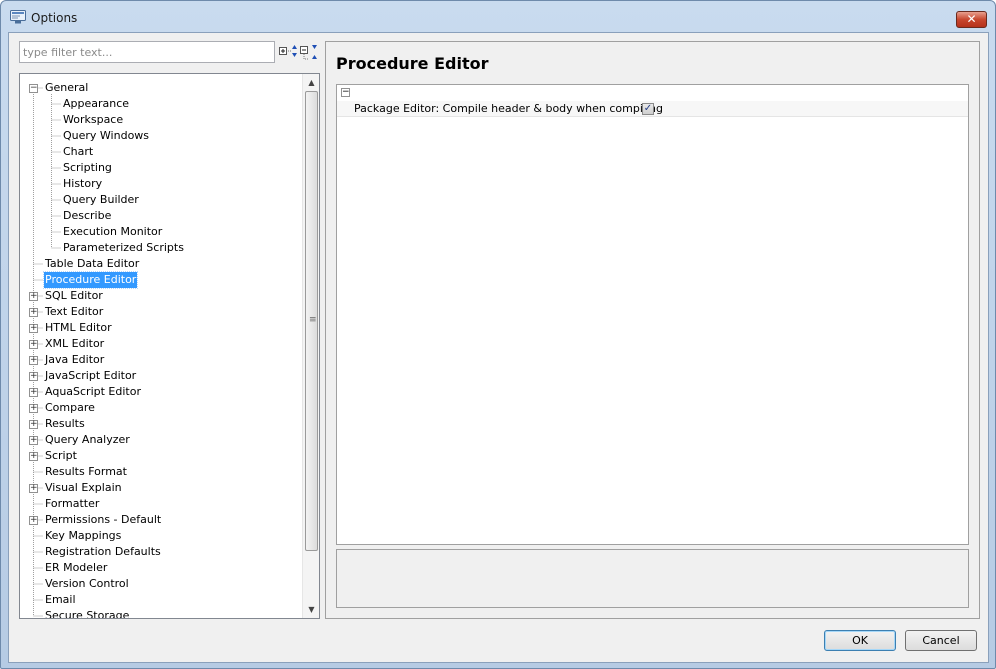 The width and height of the screenshot is (996, 669). What do you see at coordinates (311, 609) in the screenshot?
I see `scroll-down-arrow-icon: ▼` at bounding box center [311, 609].